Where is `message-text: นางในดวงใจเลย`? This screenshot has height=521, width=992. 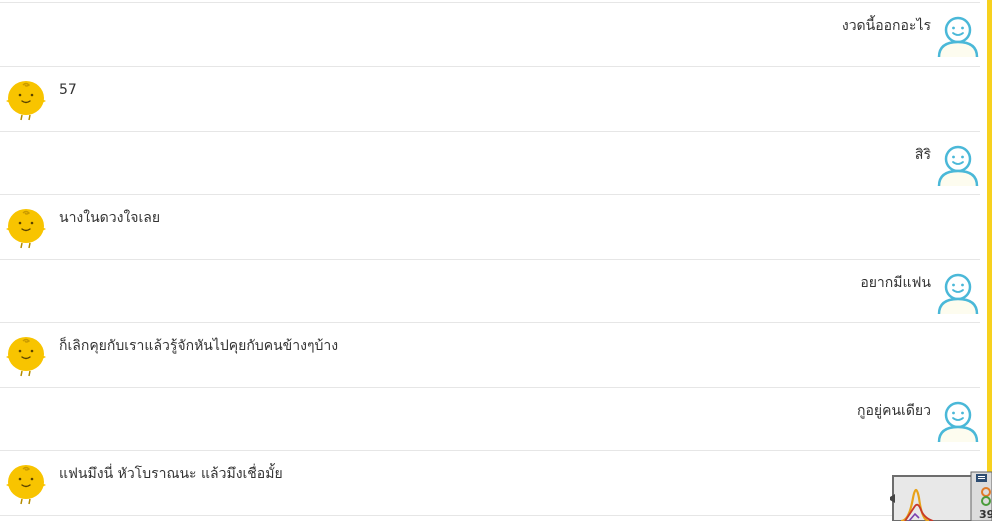
message-text: นางในดวงใจเลย is located at coordinates (110, 218).